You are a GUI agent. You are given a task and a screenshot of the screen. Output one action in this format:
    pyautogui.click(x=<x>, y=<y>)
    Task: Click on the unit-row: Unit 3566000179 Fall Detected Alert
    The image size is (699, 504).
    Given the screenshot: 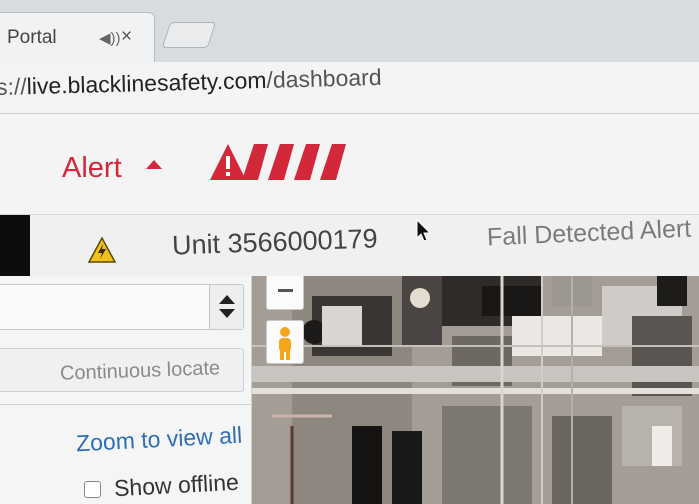 What is the action you would take?
    pyautogui.click(x=349, y=251)
    